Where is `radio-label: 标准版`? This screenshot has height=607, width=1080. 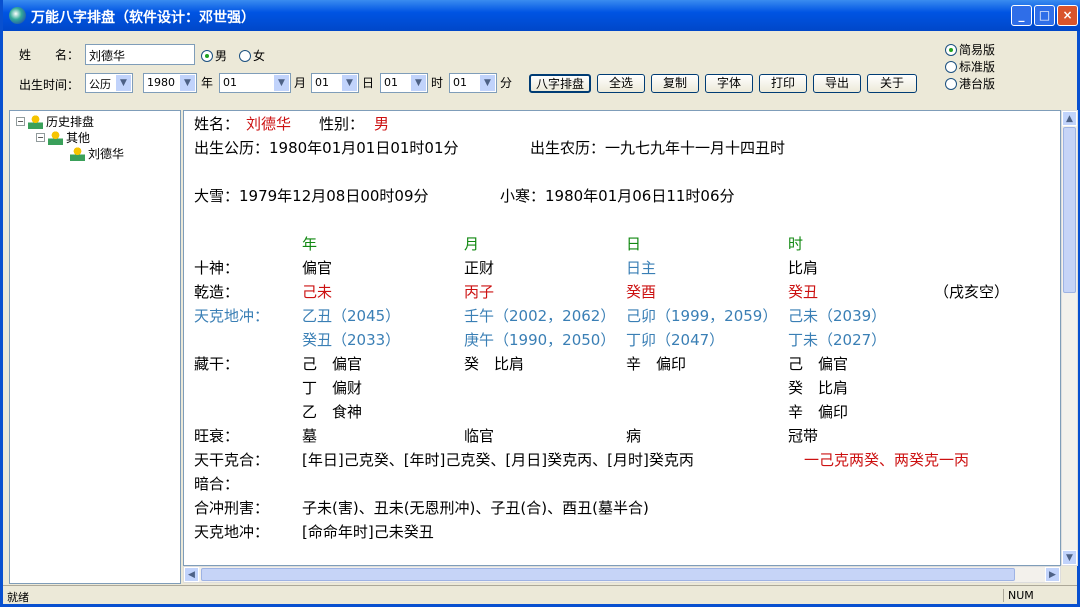
radio-label: 标准版 is located at coordinates (977, 67).